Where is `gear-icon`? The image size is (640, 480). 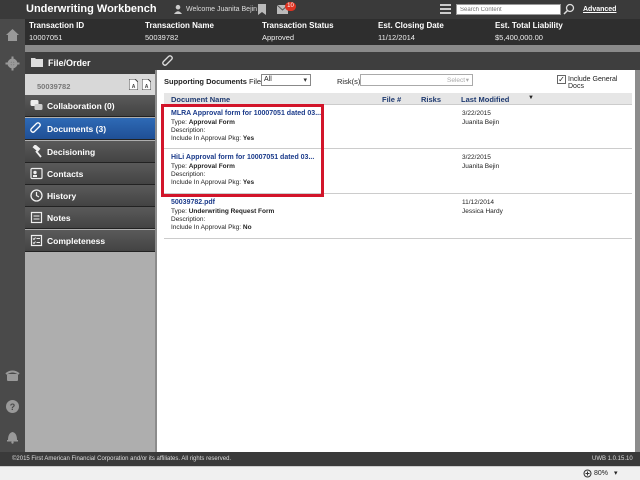 gear-icon is located at coordinates (12, 63).